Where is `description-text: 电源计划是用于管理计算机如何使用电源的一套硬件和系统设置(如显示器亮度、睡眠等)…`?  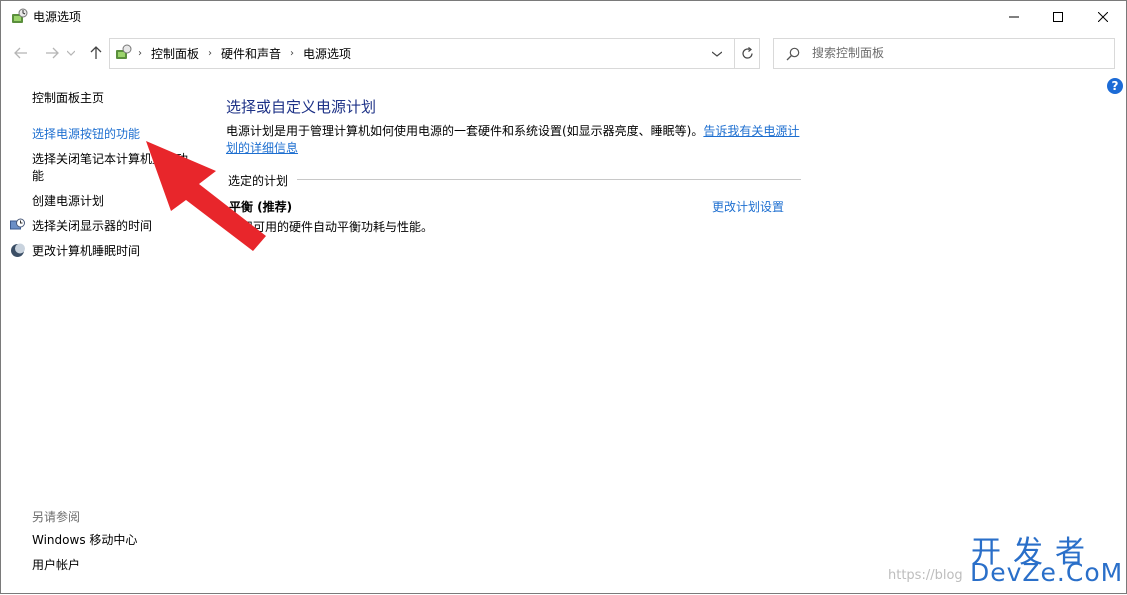 description-text: 电源计划是用于管理计算机如何使用电源的一套硬件和系统设置(如显示器亮度、睡眠等)… is located at coordinates (465, 131).